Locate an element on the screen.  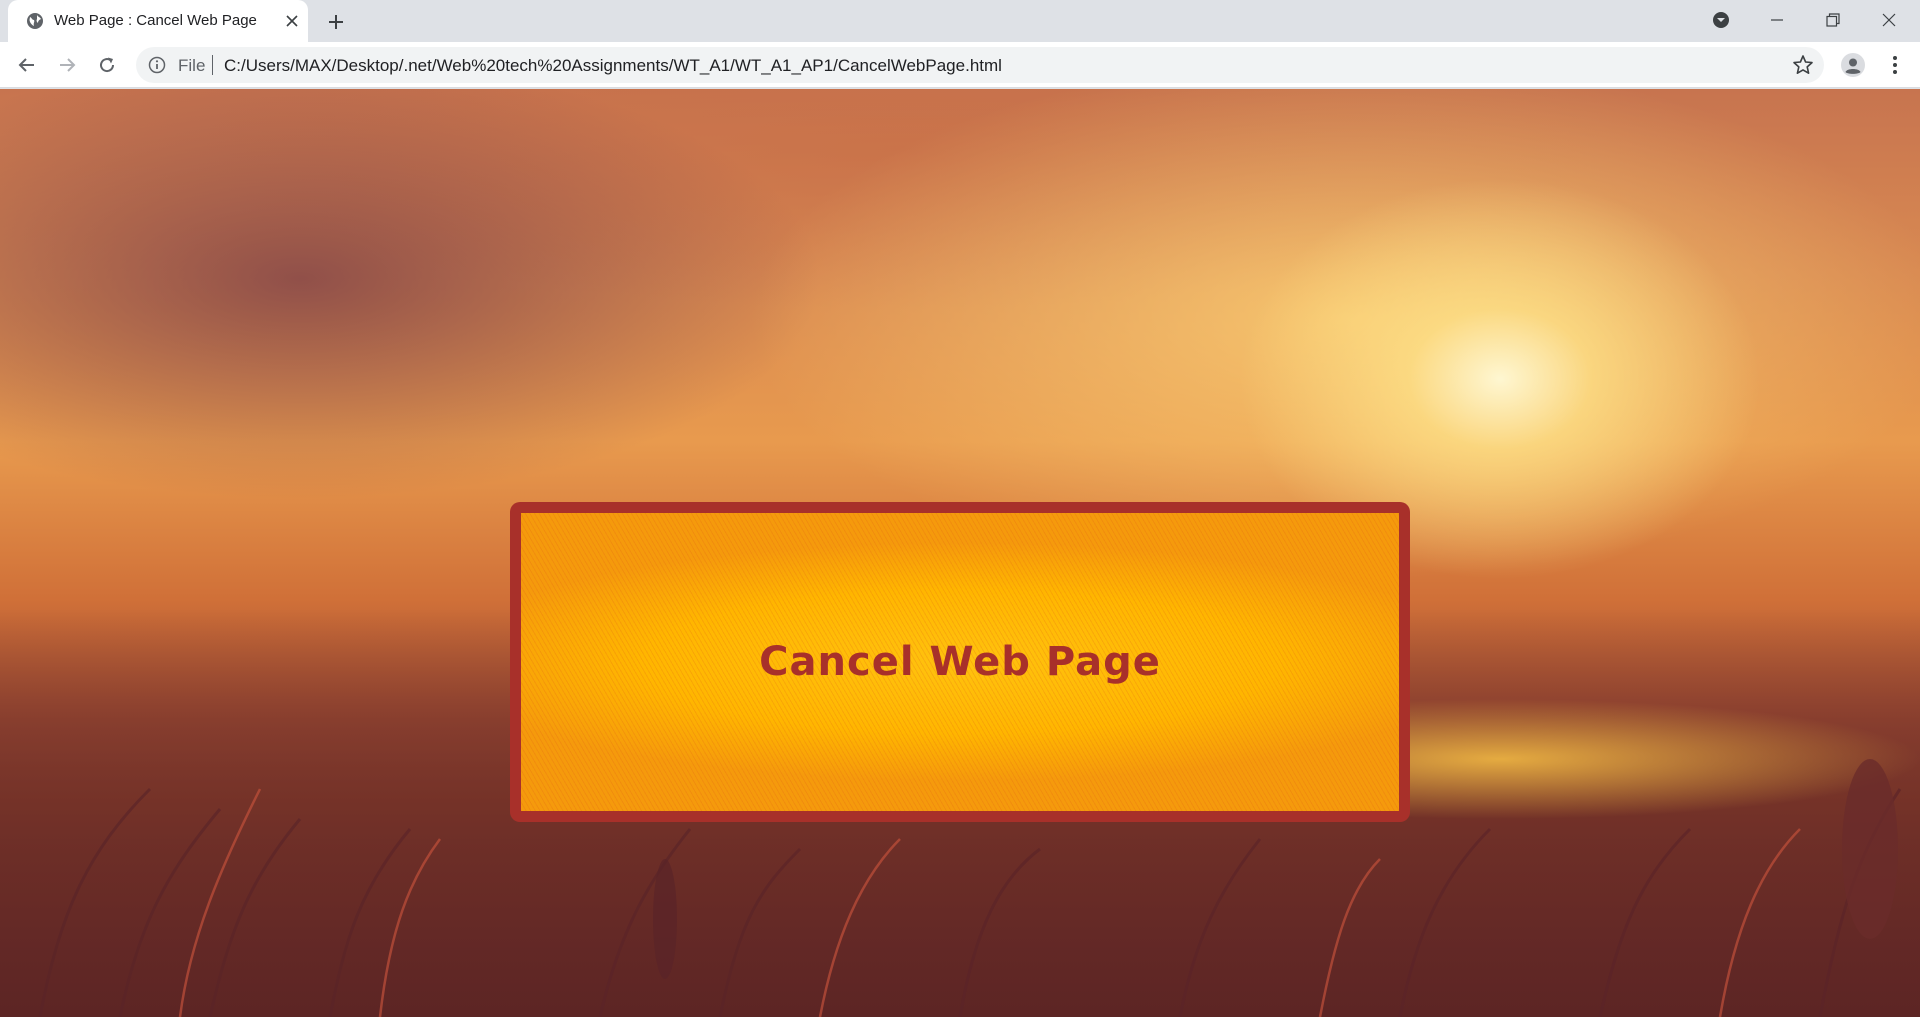
browser-menu-button is located at coordinates (1895, 65).